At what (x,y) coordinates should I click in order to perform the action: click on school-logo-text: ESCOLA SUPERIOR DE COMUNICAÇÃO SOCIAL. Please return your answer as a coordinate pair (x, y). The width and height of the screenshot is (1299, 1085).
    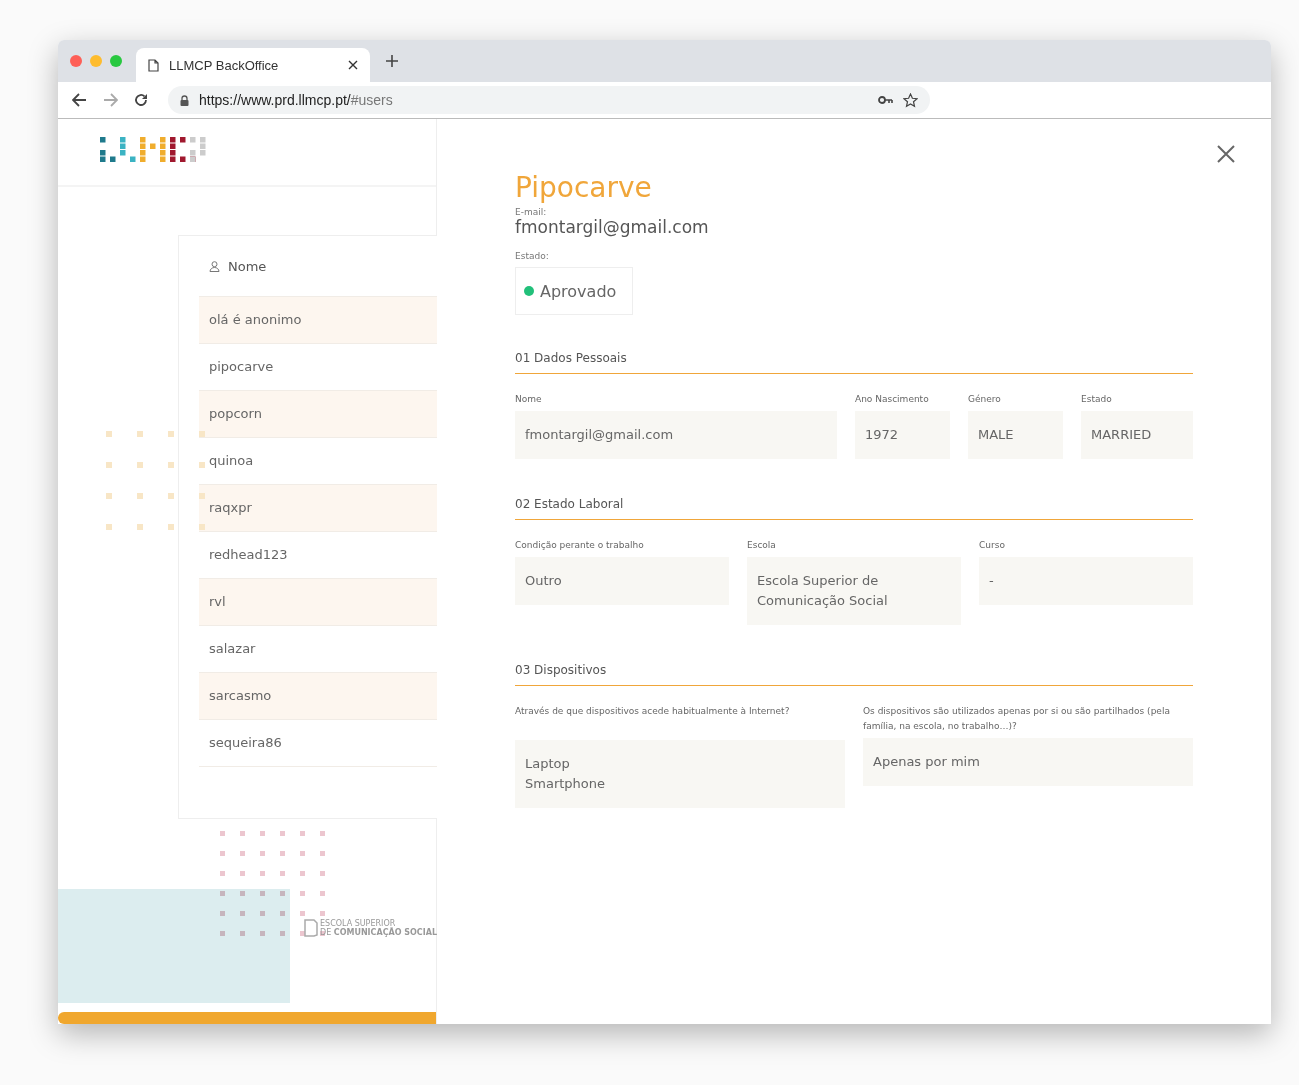
    Looking at the image, I should click on (378, 928).